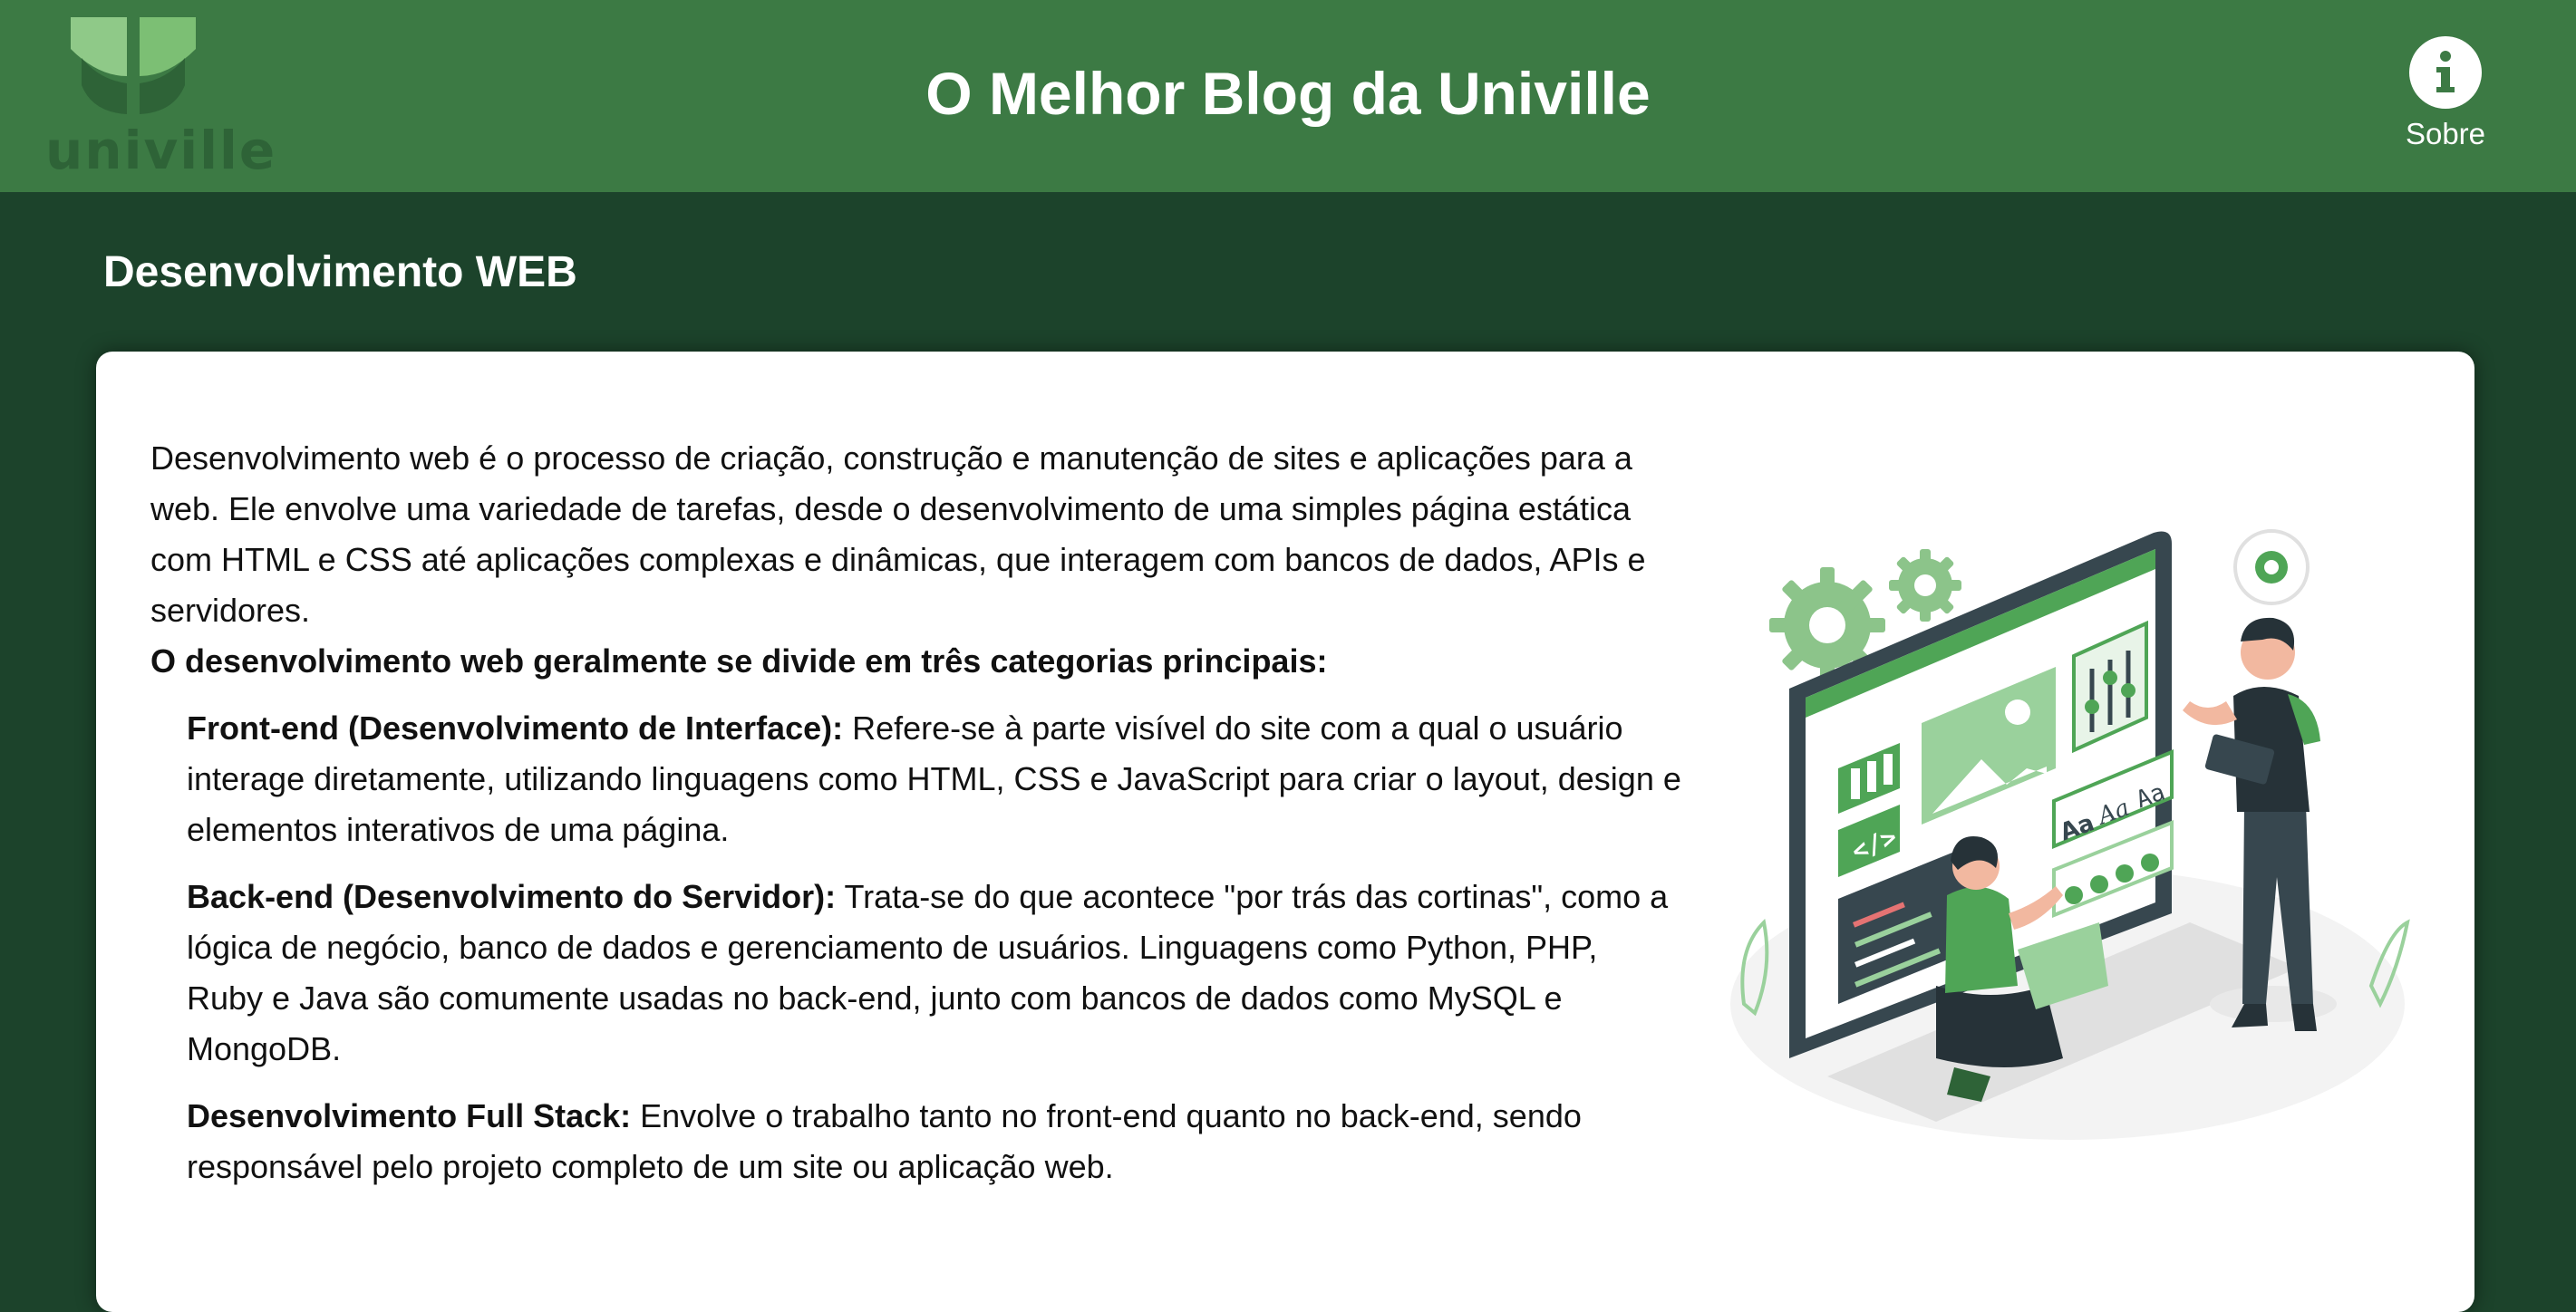 The width and height of the screenshot is (2576, 1312). I want to click on site-title: O Melhor Blog da Univille, so click(1288, 94).